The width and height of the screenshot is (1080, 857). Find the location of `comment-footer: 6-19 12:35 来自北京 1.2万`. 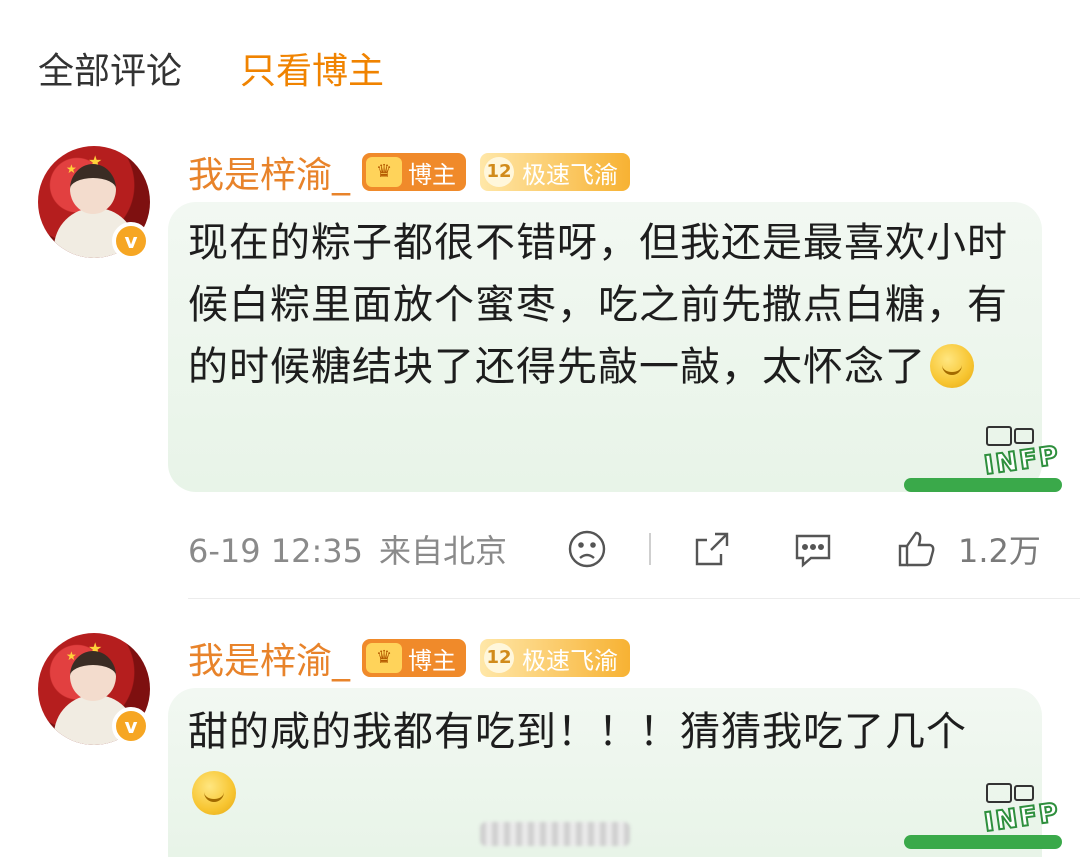

comment-footer: 6-19 12:35 来自北京 1.2万 is located at coordinates (618, 549).